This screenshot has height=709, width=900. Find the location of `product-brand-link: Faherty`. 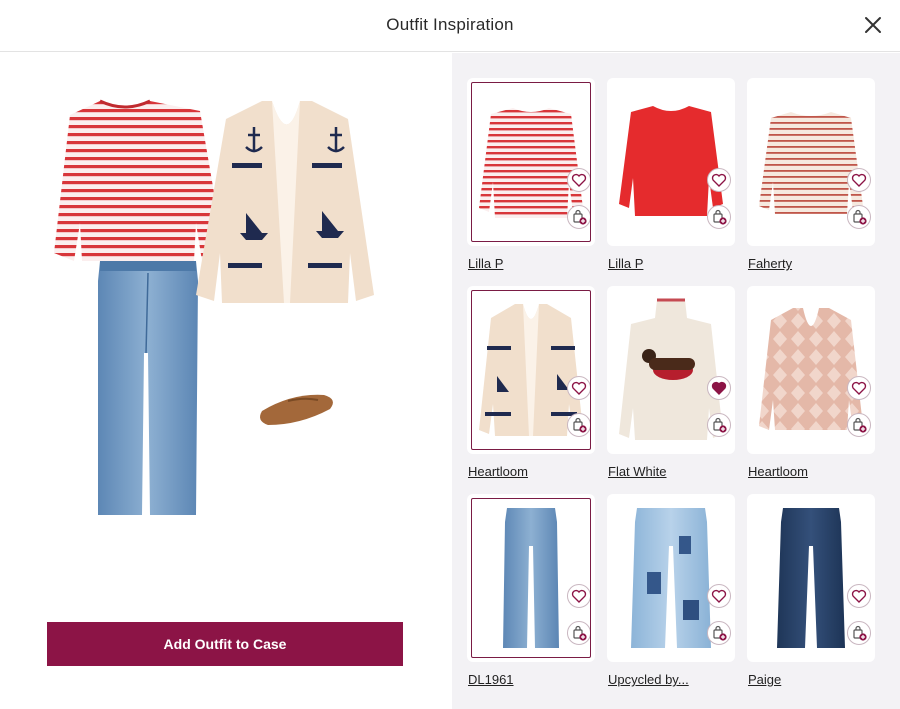

product-brand-link: Faherty is located at coordinates (770, 263).